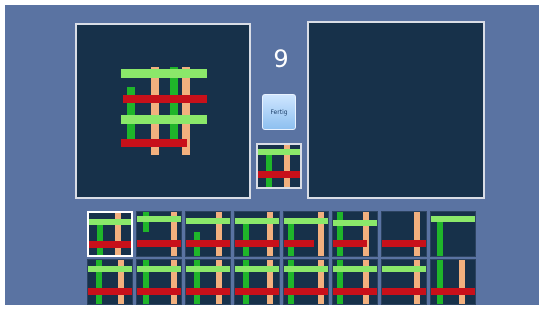 Image resolution: width=544 pixels, height=310 pixels. Describe the element at coordinates (279, 166) in the screenshot. I see `current-tile-preview` at that location.